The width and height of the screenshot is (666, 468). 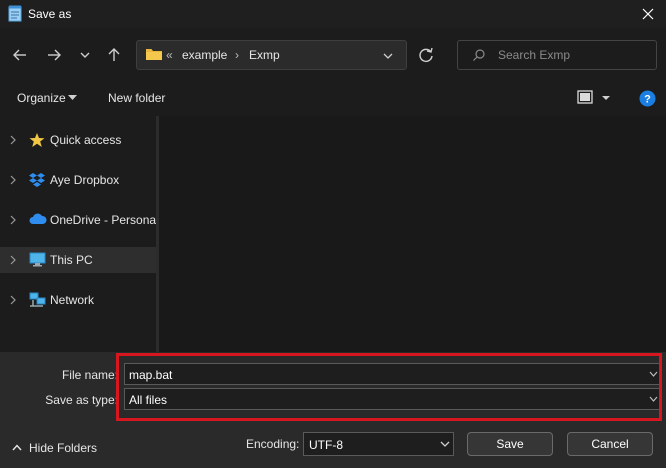 What do you see at coordinates (86, 140) in the screenshot?
I see `sidebar-item-label: Quick access` at bounding box center [86, 140].